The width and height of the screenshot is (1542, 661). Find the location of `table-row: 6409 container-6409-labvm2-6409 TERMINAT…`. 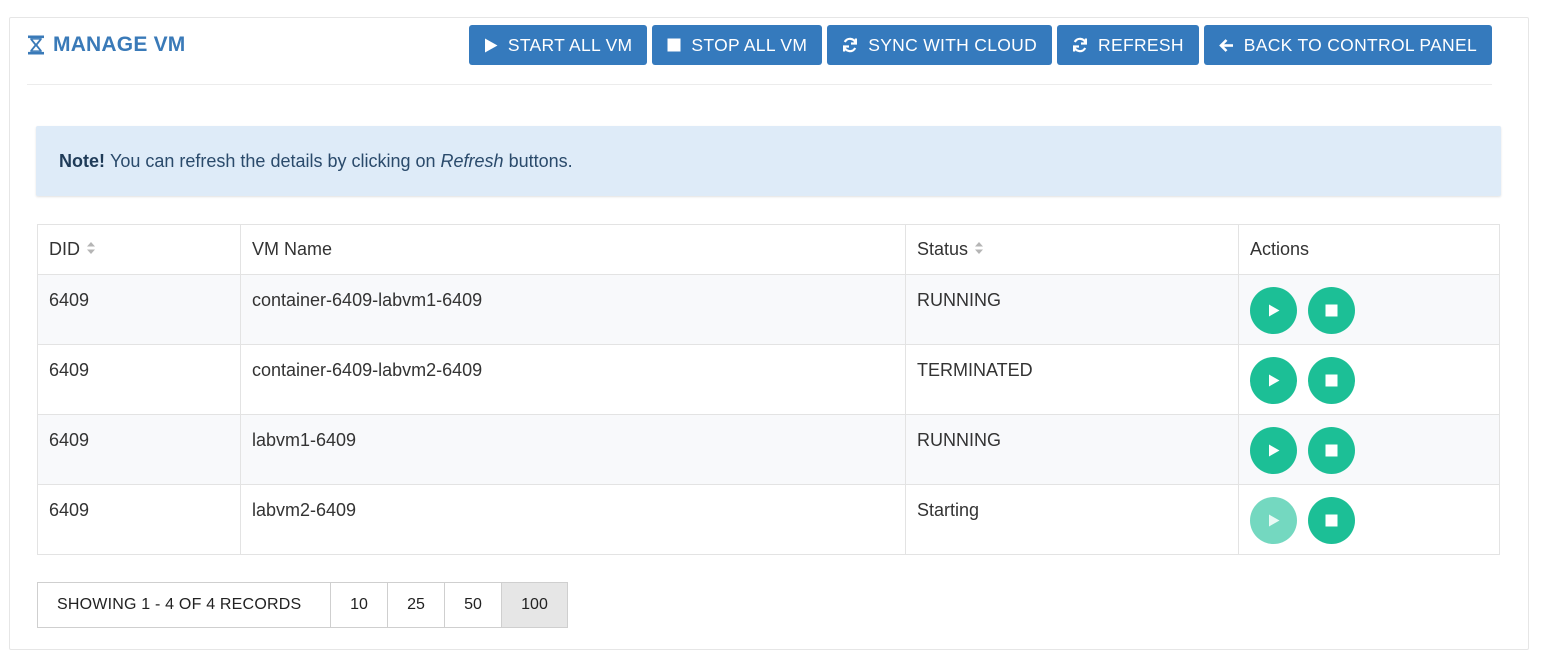

table-row: 6409 container-6409-labvm2-6409 TERMINAT… is located at coordinates (768, 379).